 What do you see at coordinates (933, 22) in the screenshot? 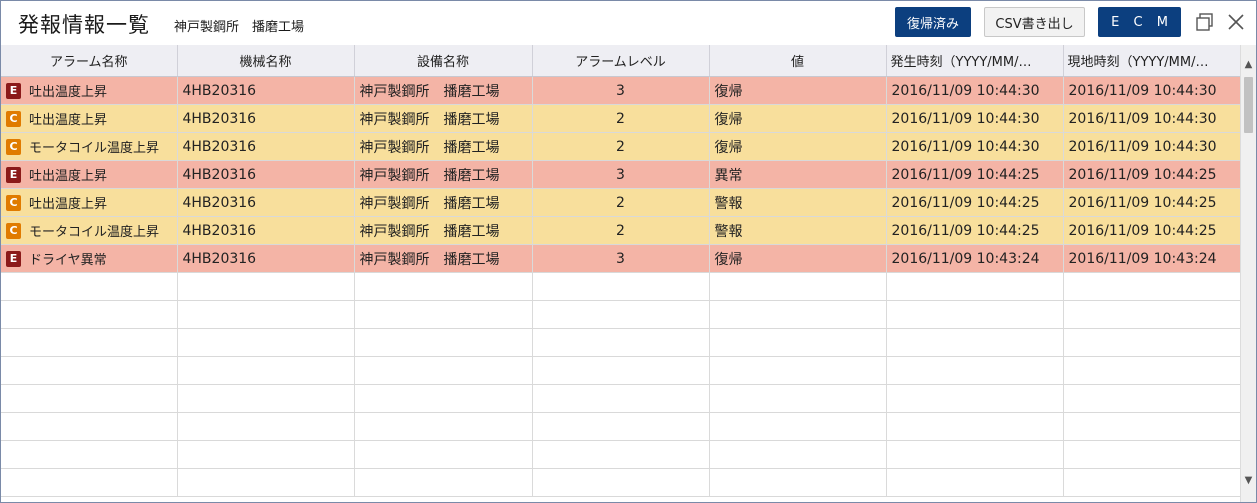
I see `restored-button: 復帰済み` at bounding box center [933, 22].